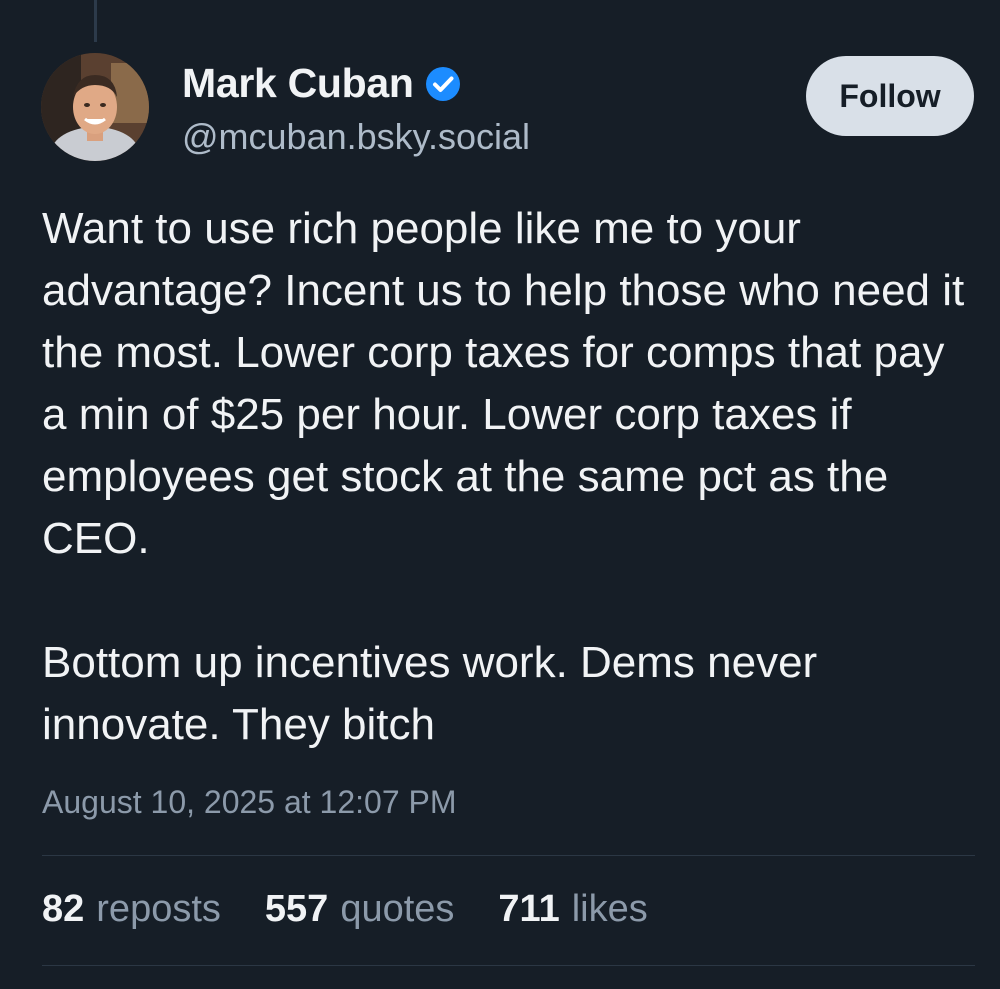 The height and width of the screenshot is (989, 1000). I want to click on author-avatar, so click(95, 107).